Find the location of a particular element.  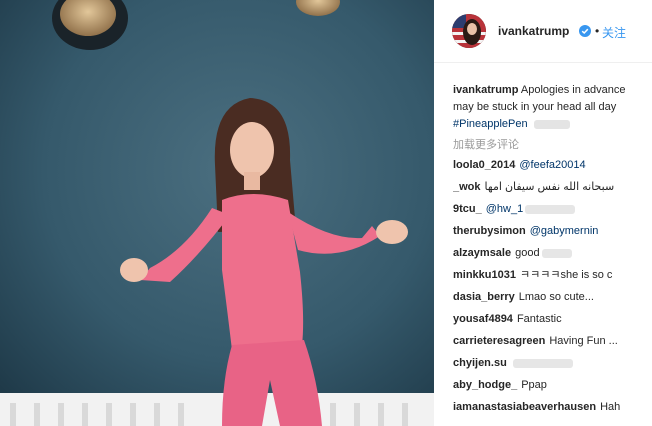

comment-row: iamanastasiabeaverhausen Hah is located at coordinates (552, 407).